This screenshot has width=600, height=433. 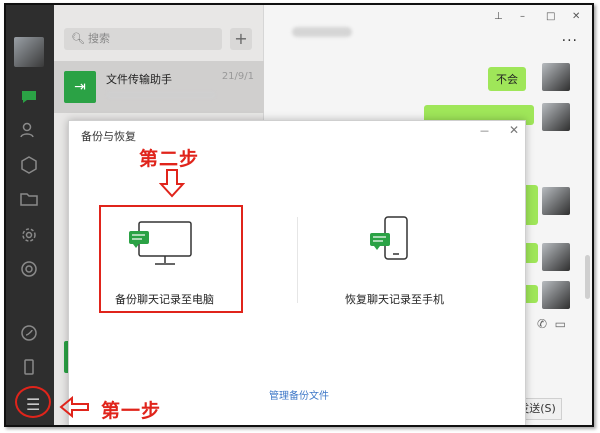 I want to click on add-button: +, so click(x=241, y=39).